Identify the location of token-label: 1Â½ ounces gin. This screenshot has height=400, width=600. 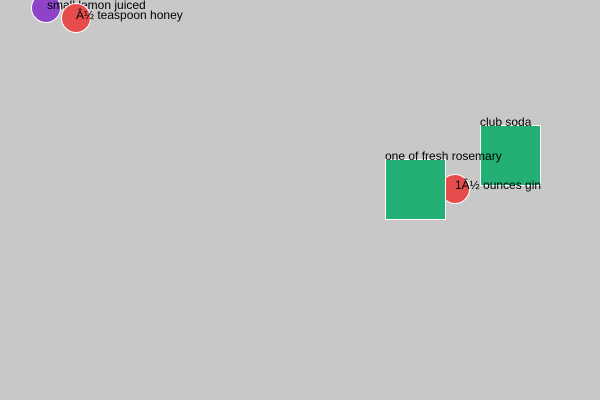
(498, 185).